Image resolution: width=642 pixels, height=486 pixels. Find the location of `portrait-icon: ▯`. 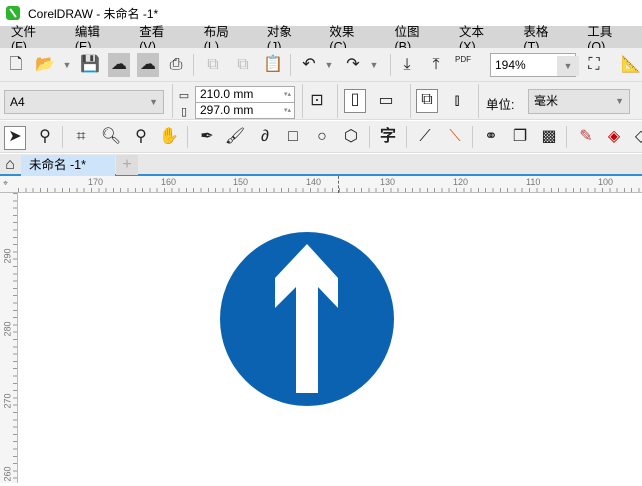

portrait-icon: ▯ is located at coordinates (355, 101).